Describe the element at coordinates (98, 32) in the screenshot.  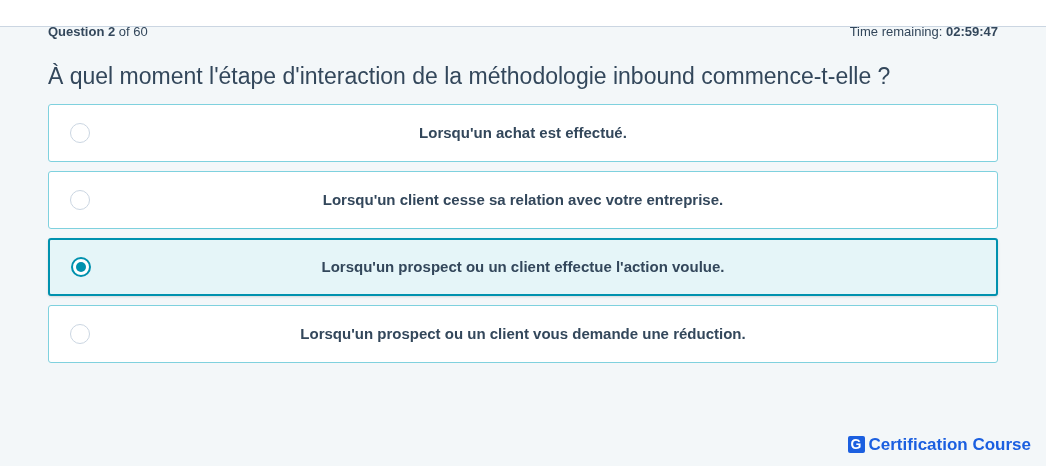
I see `question-counter: Question 2 of 60` at that location.